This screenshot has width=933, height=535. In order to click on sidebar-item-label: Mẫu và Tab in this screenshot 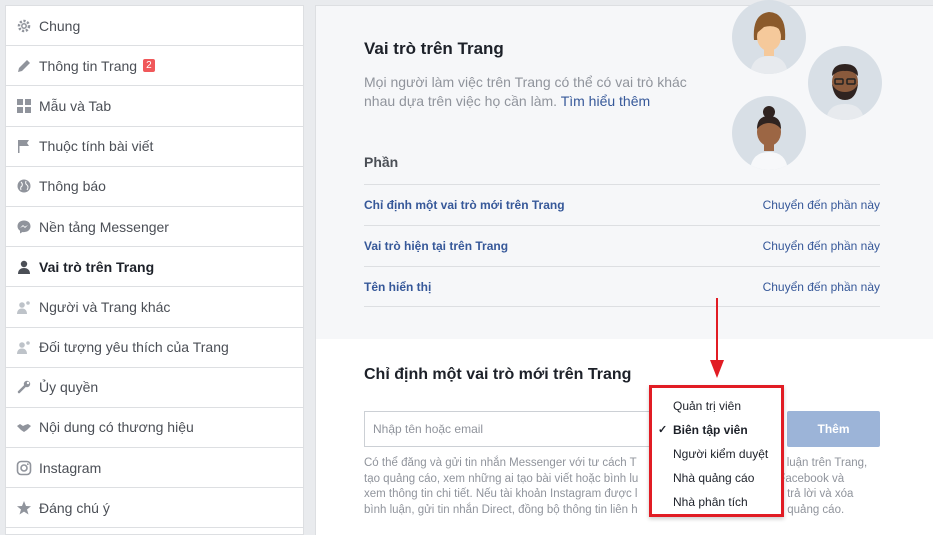, I will do `click(75, 105)`.